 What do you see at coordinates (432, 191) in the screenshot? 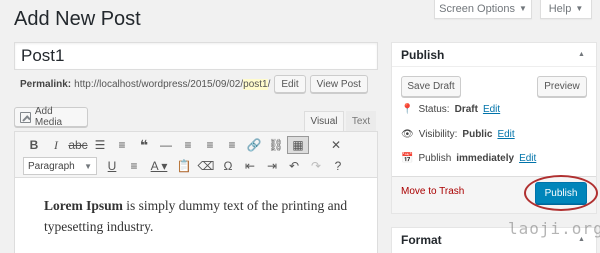
I see `move-to-trash-link: Move to Trash` at bounding box center [432, 191].